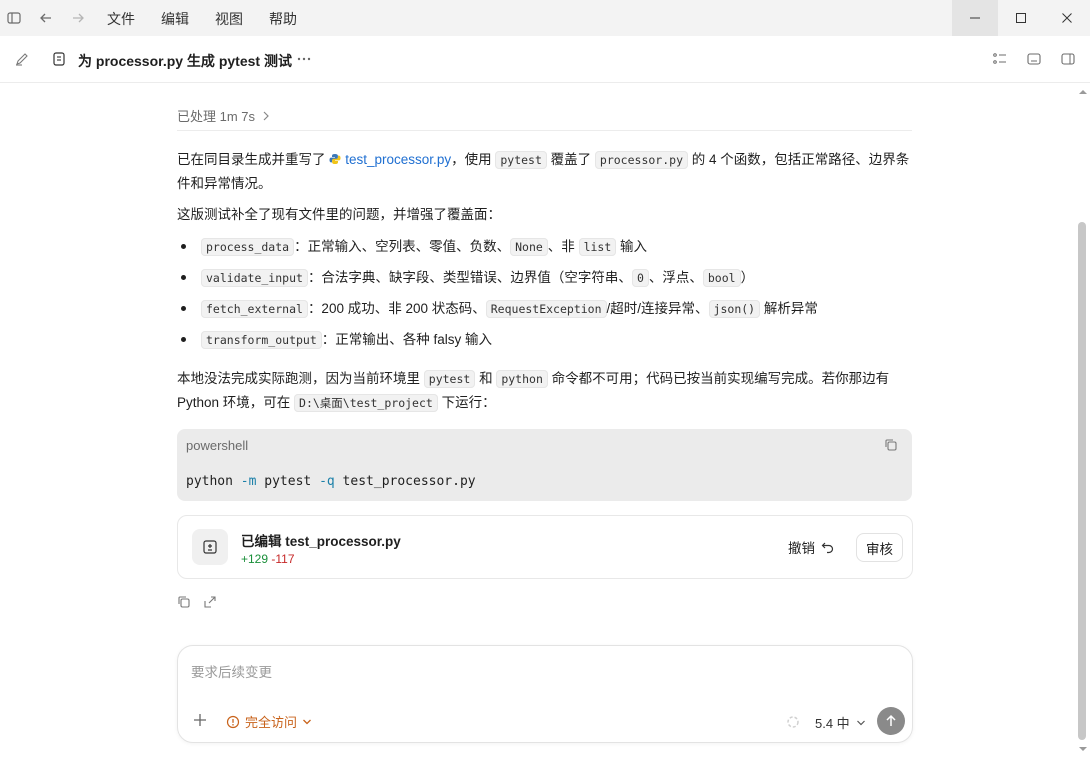 This screenshot has width=1090, height=760. What do you see at coordinates (271, 722) in the screenshot?
I see `access-label: 完全访问` at bounding box center [271, 722].